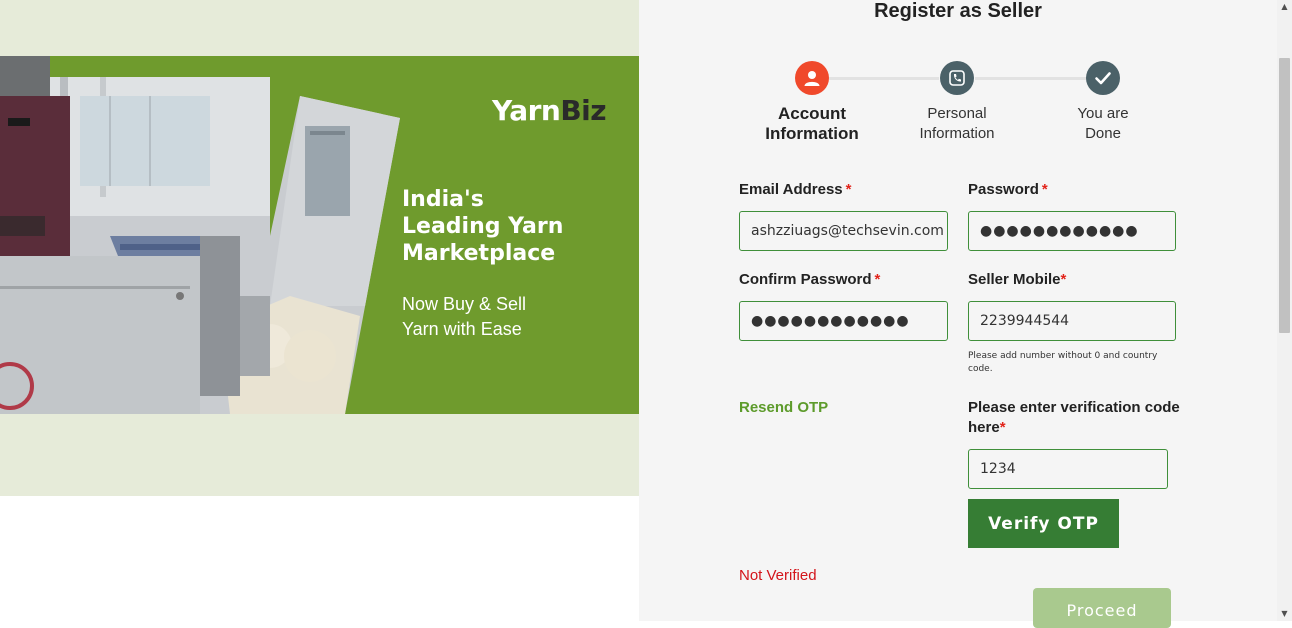 The width and height of the screenshot is (1292, 628). Describe the element at coordinates (1103, 124) in the screenshot. I see `step-label-done: You are Done` at that location.